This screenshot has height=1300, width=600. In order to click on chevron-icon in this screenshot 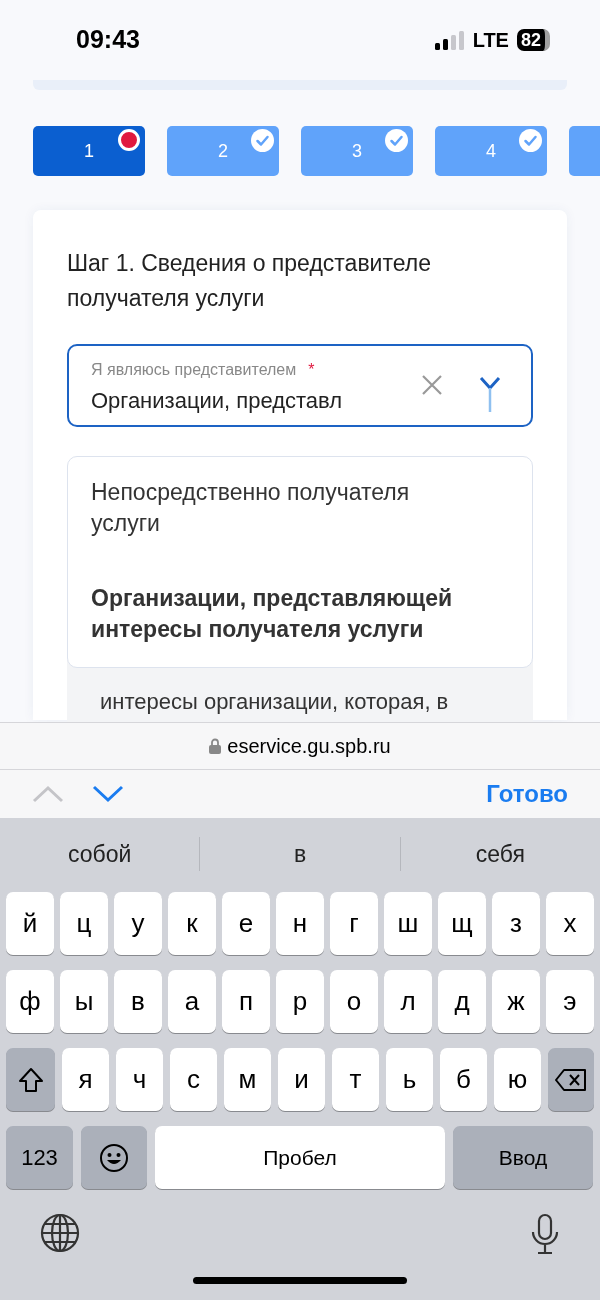, I will do `click(490, 393)`.